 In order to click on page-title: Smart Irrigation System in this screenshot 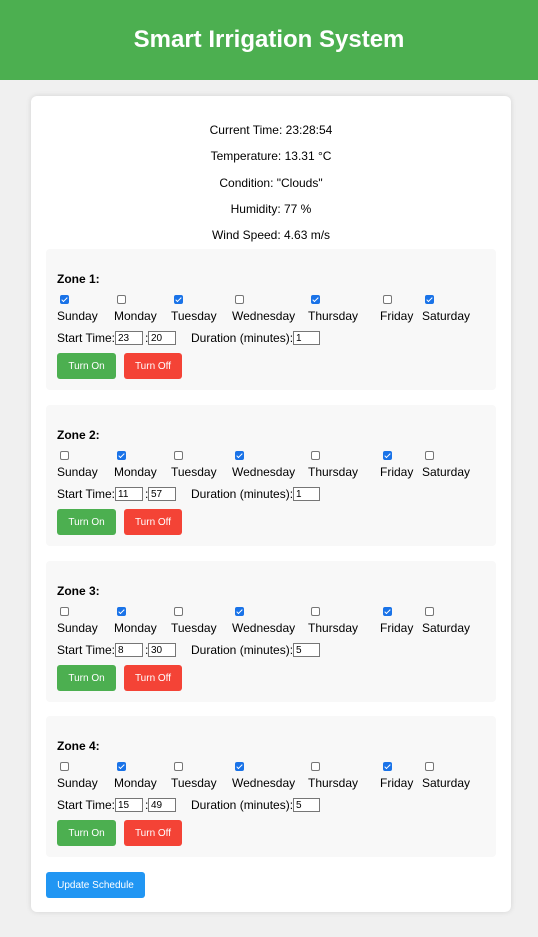, I will do `click(269, 39)`.